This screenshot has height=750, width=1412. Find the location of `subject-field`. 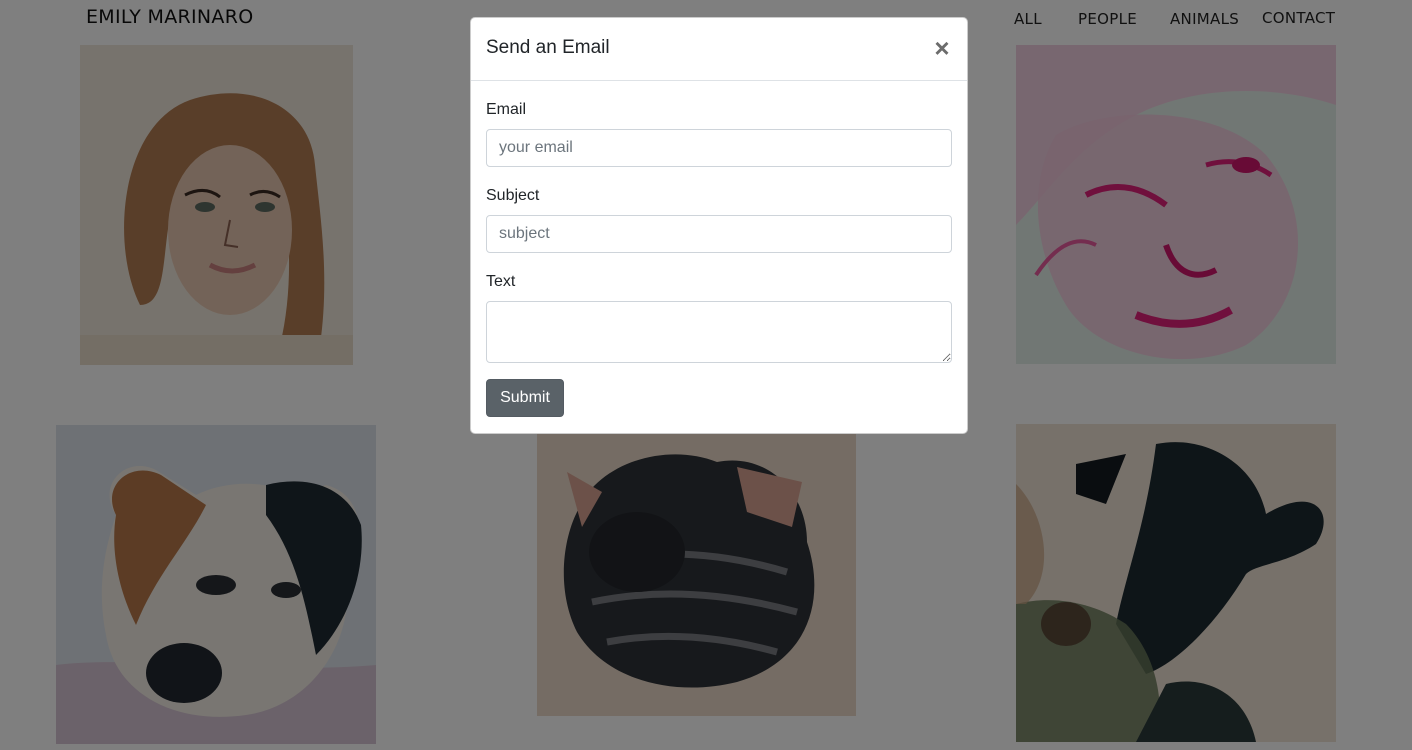

subject-field is located at coordinates (719, 234).